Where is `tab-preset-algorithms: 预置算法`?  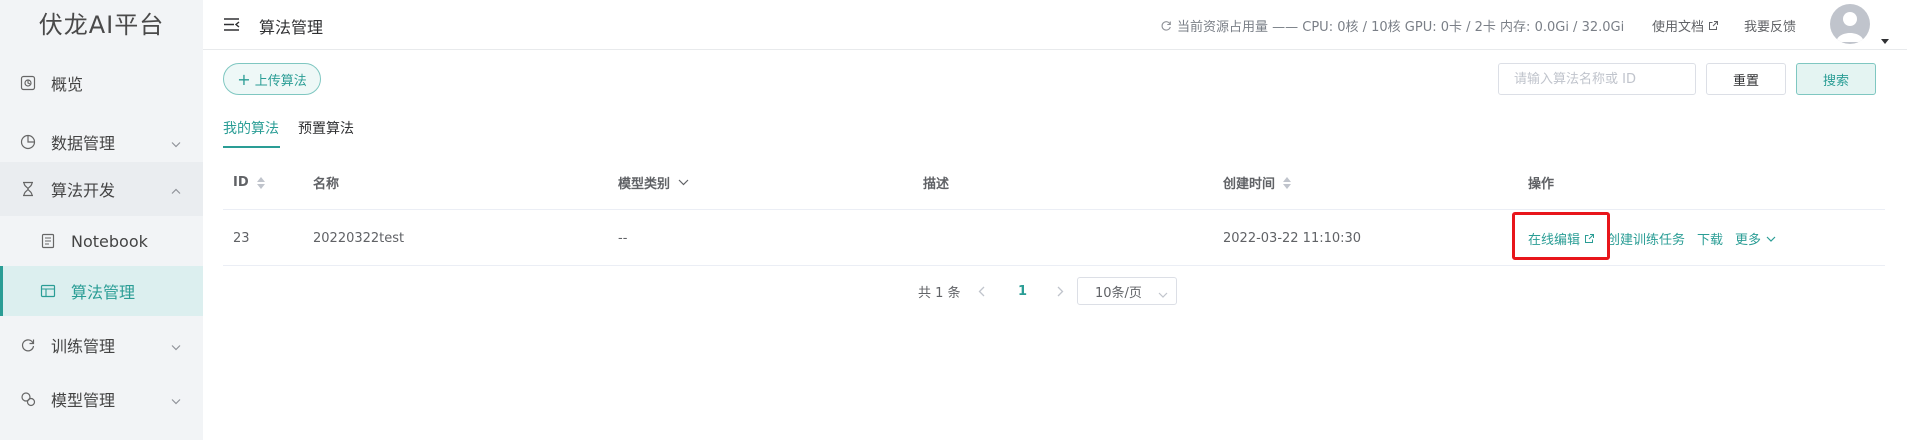 tab-preset-algorithms: 预置算法 is located at coordinates (326, 133).